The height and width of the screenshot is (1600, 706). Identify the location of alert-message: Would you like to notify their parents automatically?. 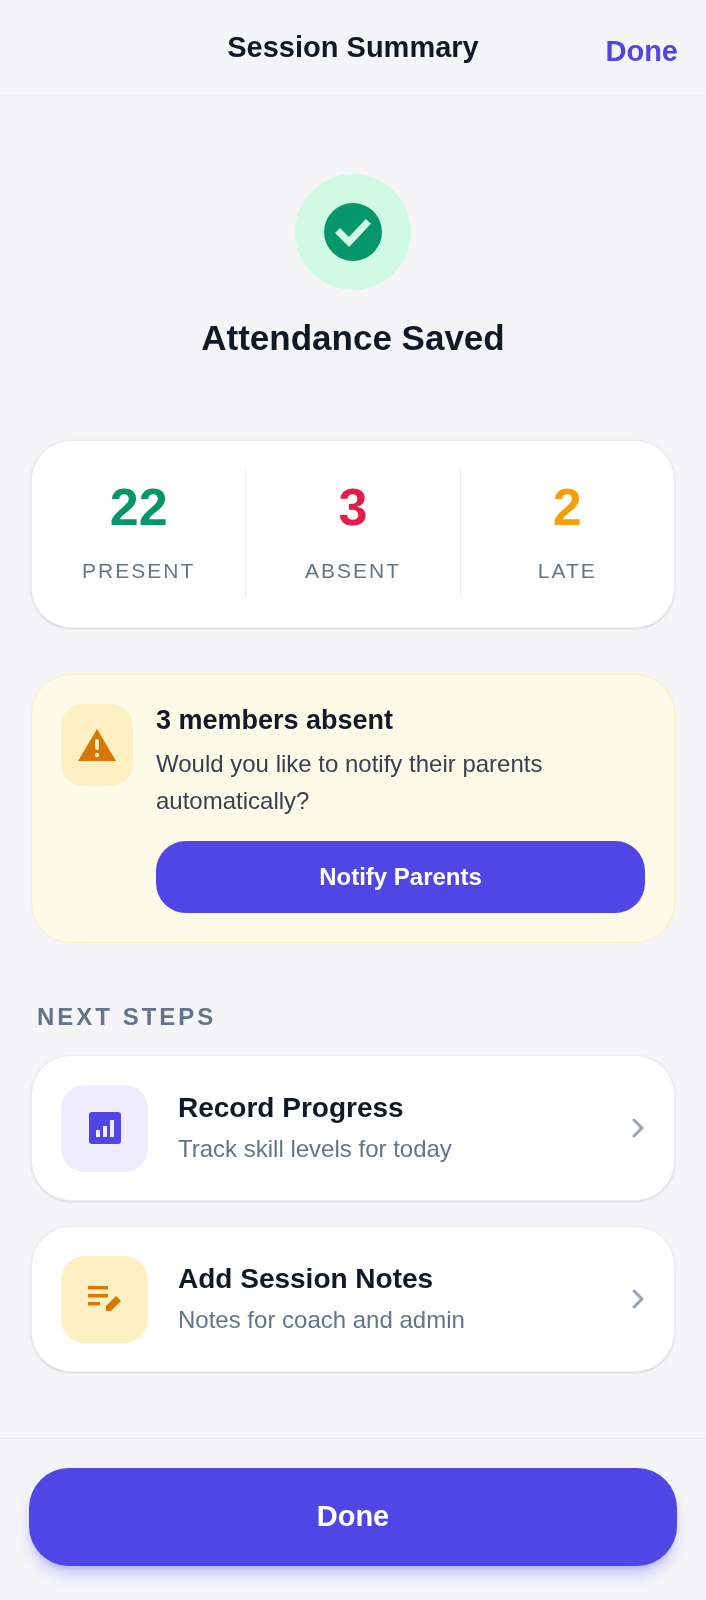
(350, 783).